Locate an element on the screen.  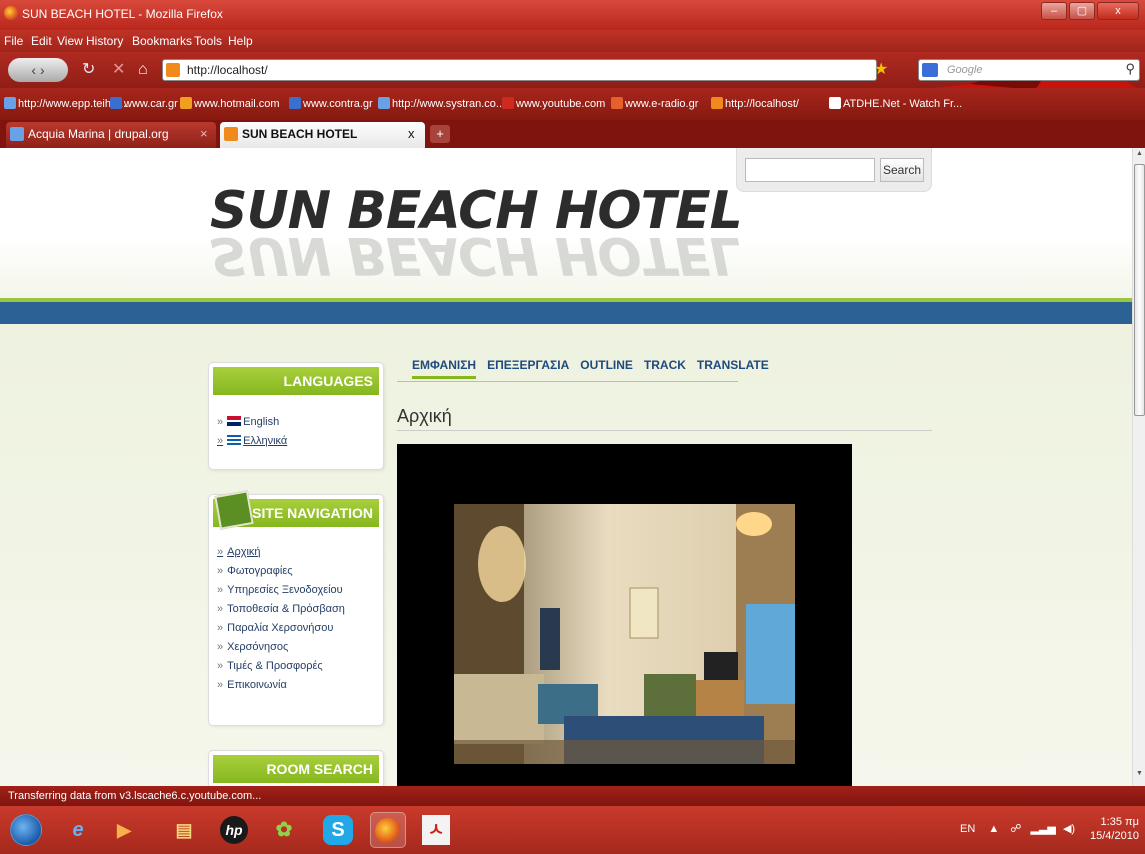
firefox-icon is located at coordinates (11, 13).